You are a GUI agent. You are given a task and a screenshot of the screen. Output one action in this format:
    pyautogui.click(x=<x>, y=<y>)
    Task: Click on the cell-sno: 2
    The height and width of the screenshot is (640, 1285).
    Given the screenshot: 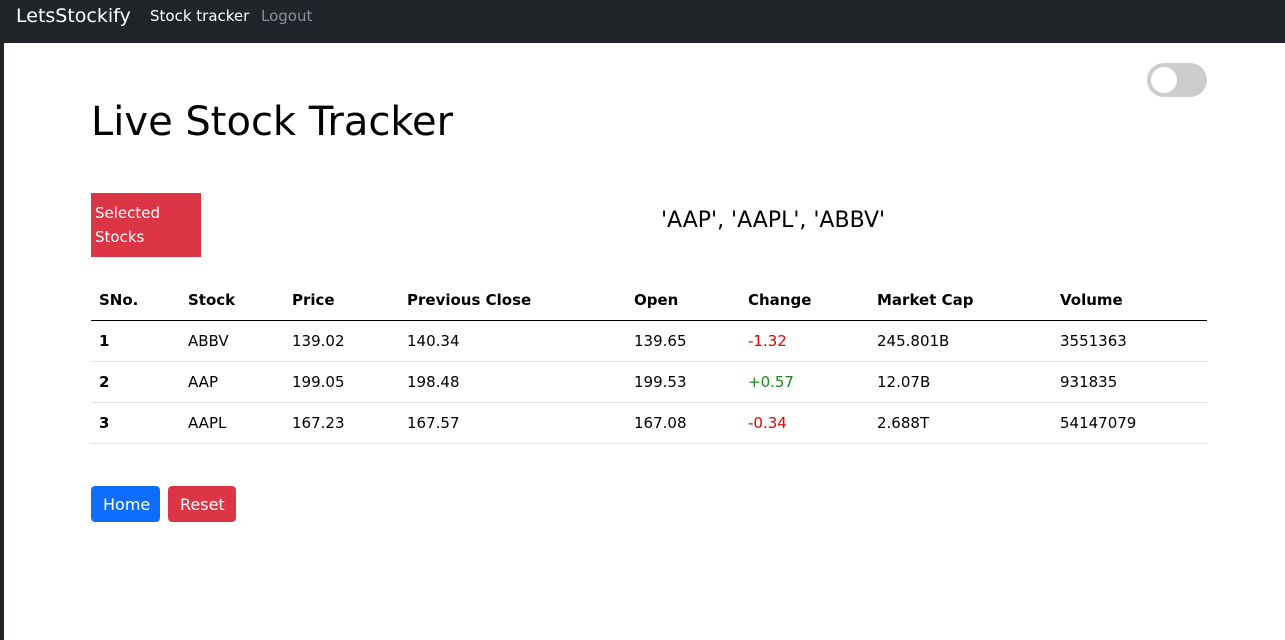 What is the action you would take?
    pyautogui.click(x=135, y=382)
    